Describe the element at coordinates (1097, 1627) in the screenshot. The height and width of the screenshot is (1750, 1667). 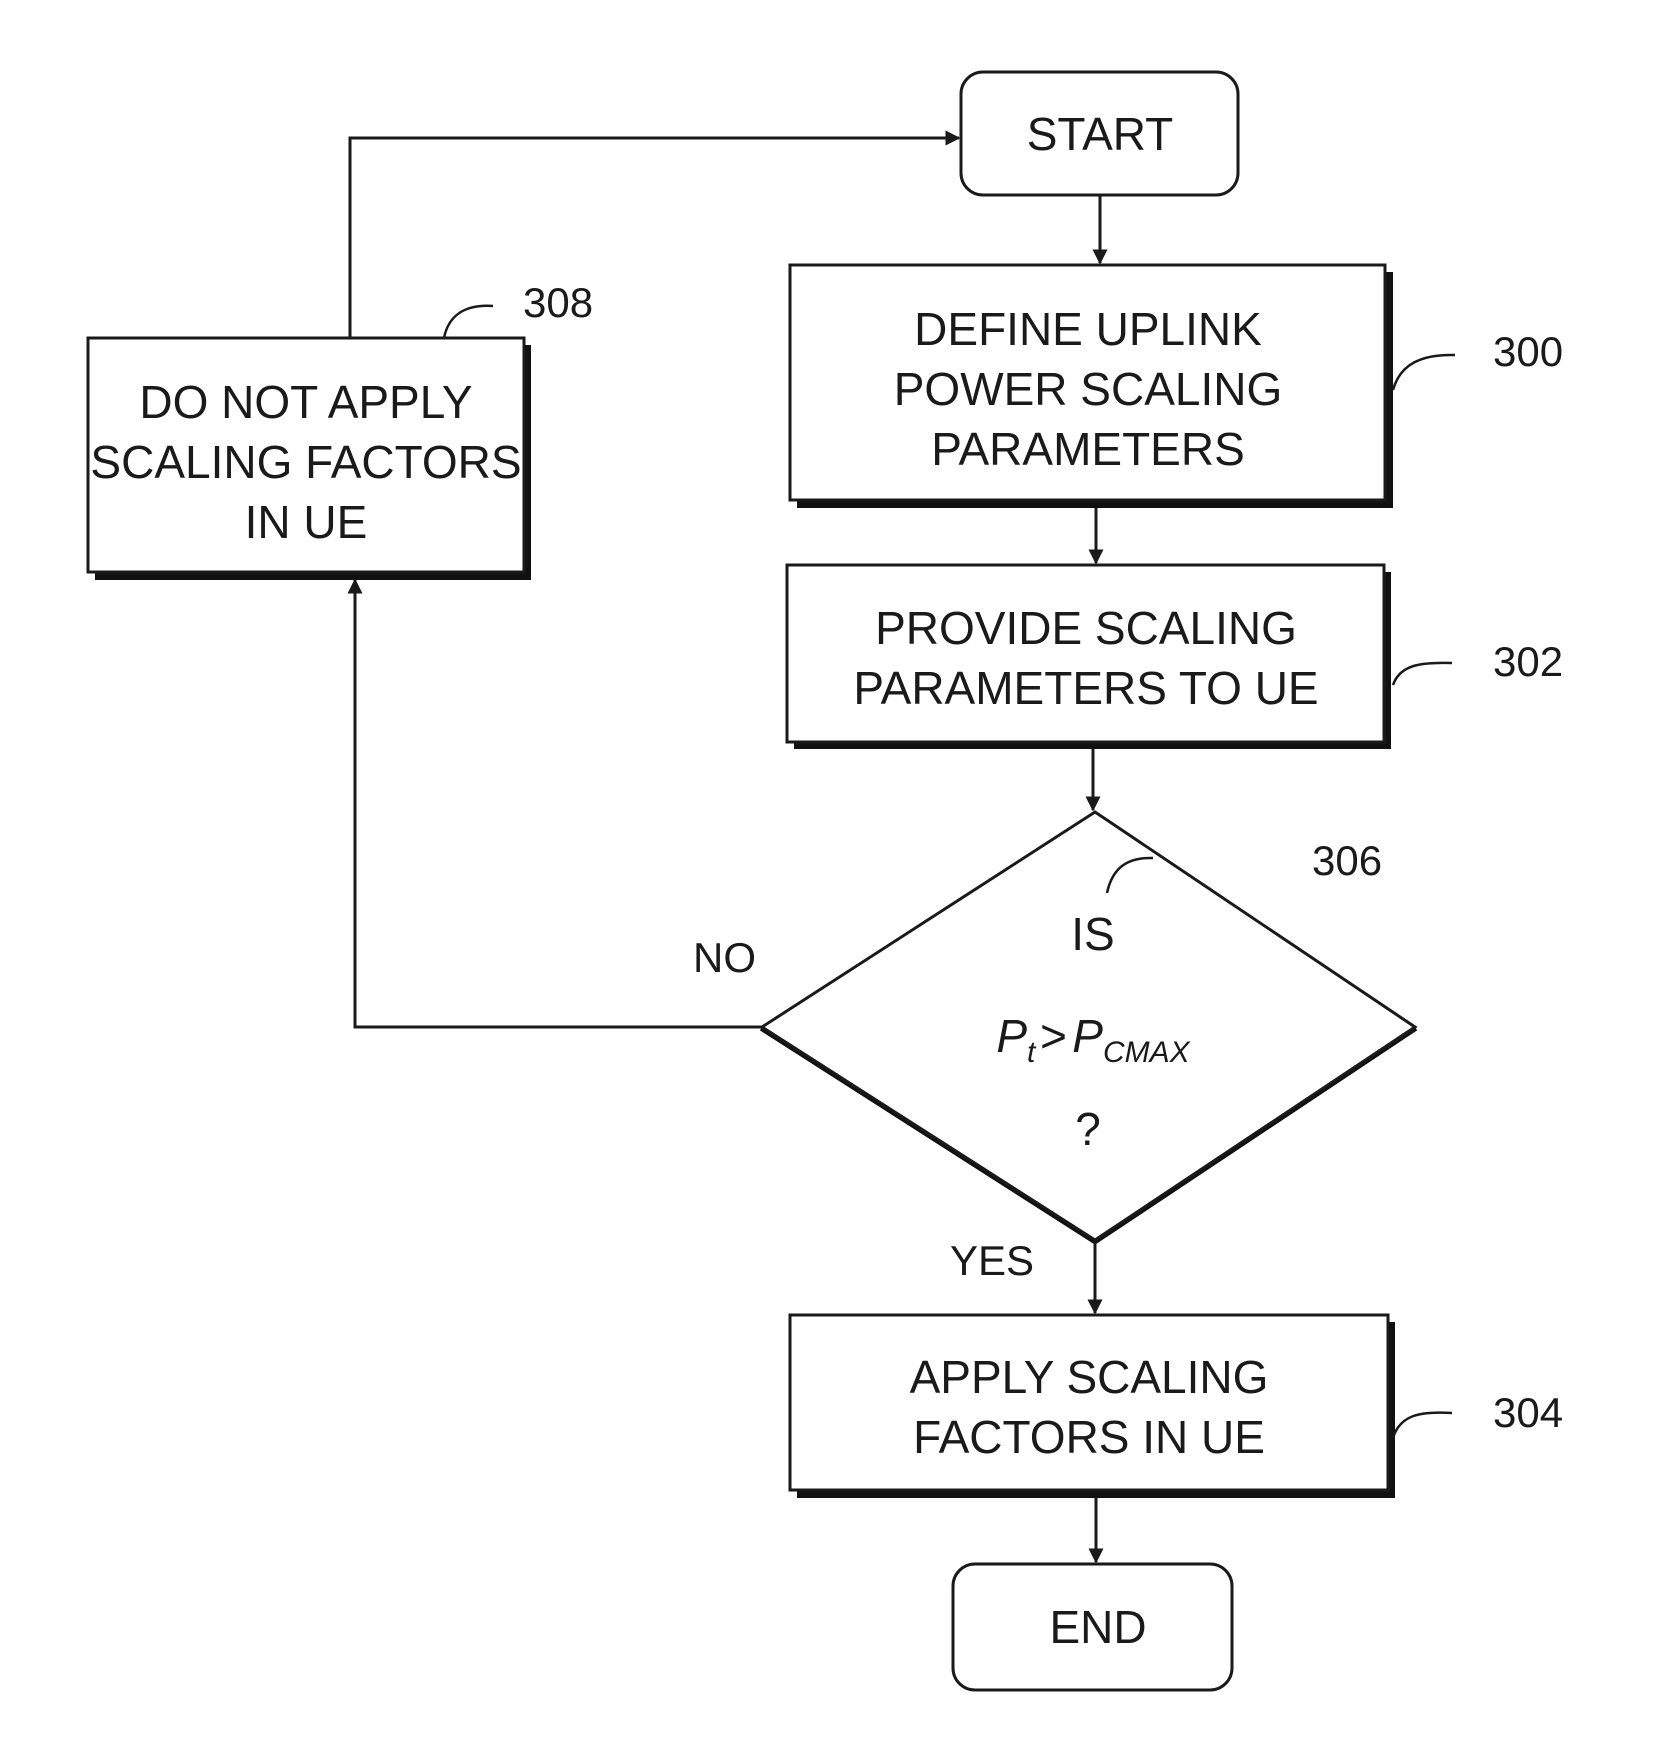
I see `end-label: END` at that location.